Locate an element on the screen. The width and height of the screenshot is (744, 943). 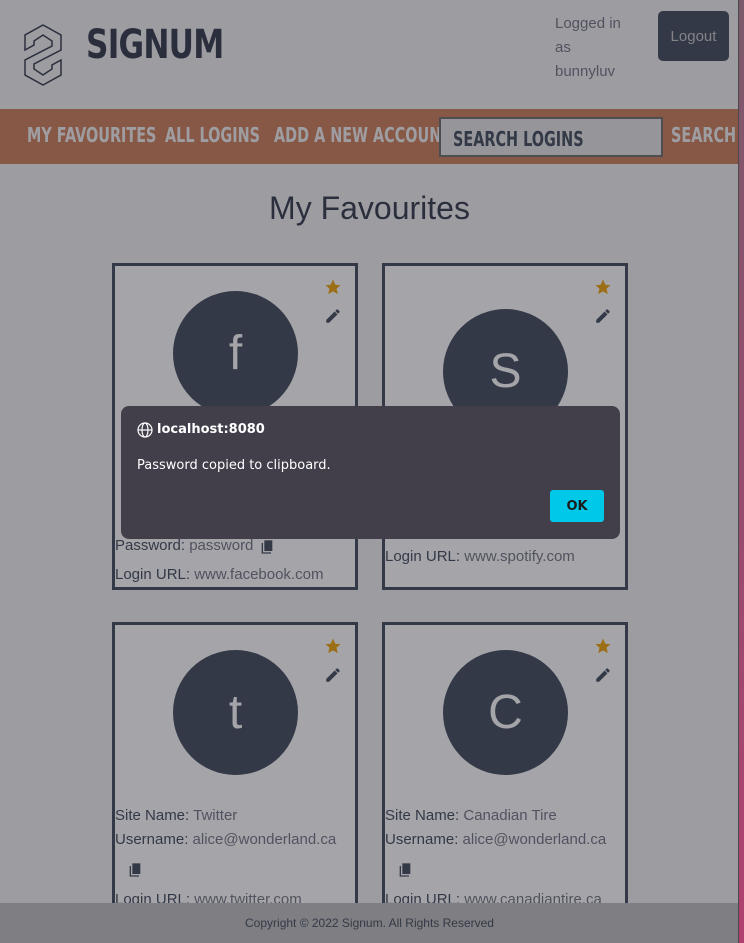
dialog-origin: localhost:8080 is located at coordinates (211, 429).